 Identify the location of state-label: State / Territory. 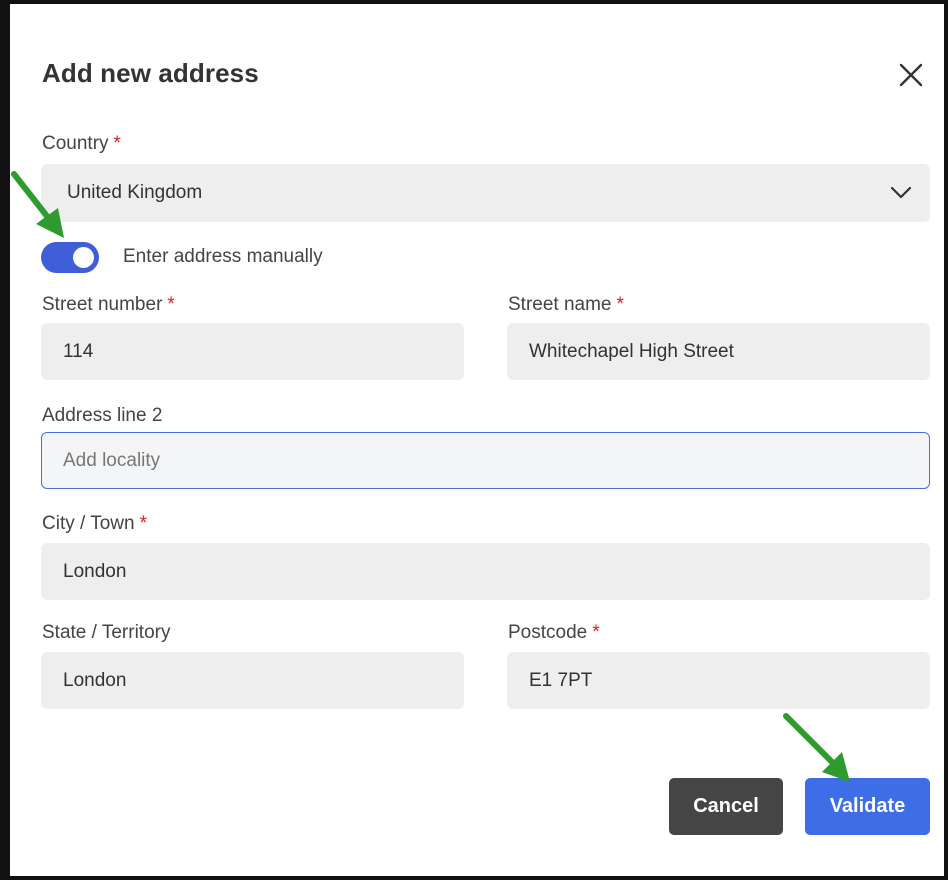
(106, 632).